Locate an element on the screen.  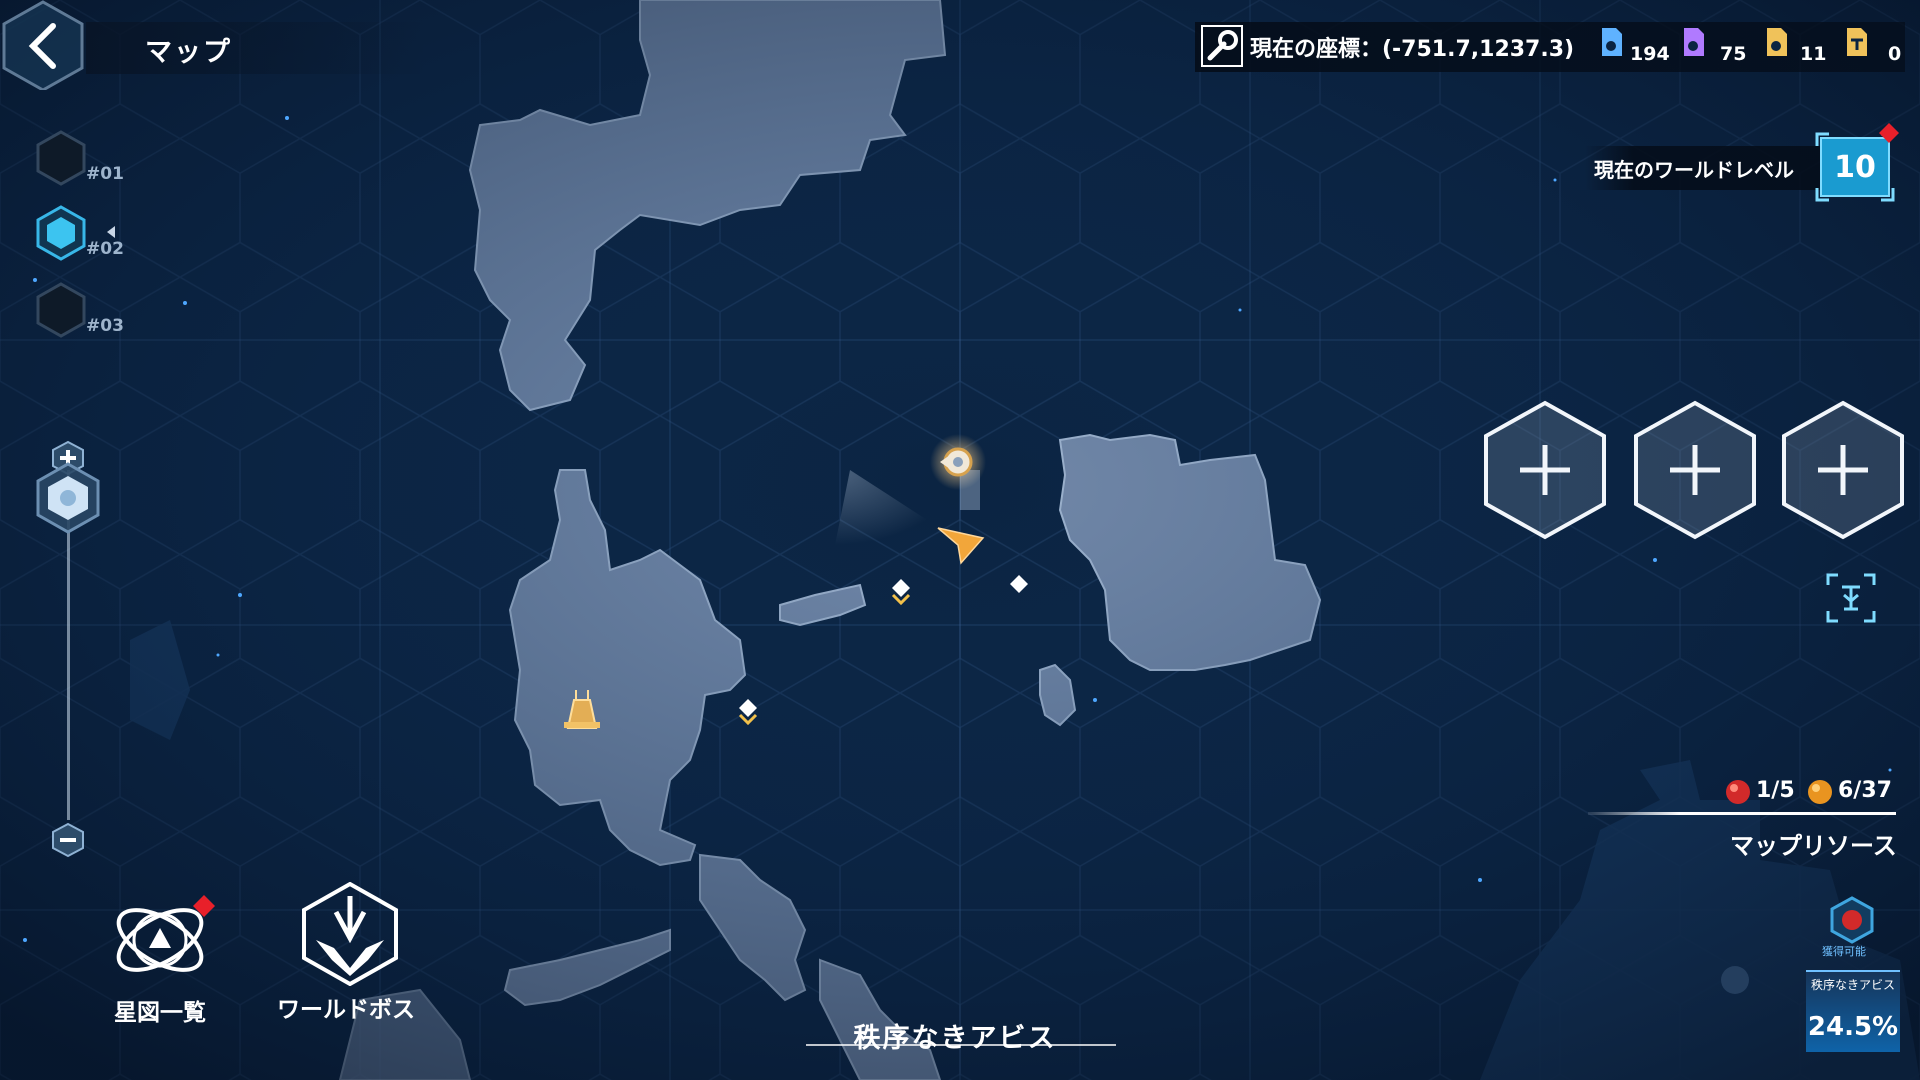
zoom-handle-icon is located at coordinates (68, 498).